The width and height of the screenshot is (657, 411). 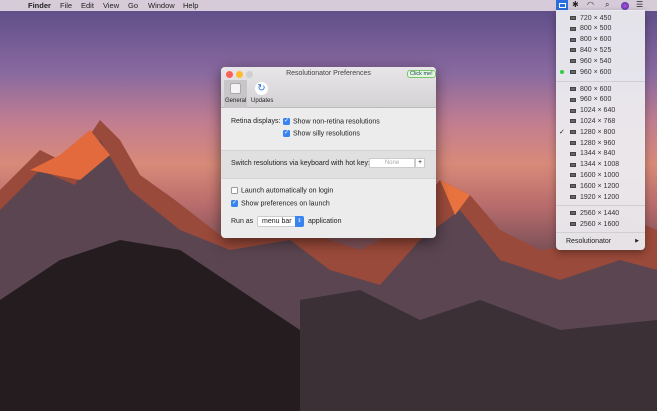 I want to click on resolution-label: 1280 × 800, so click(x=598, y=132).